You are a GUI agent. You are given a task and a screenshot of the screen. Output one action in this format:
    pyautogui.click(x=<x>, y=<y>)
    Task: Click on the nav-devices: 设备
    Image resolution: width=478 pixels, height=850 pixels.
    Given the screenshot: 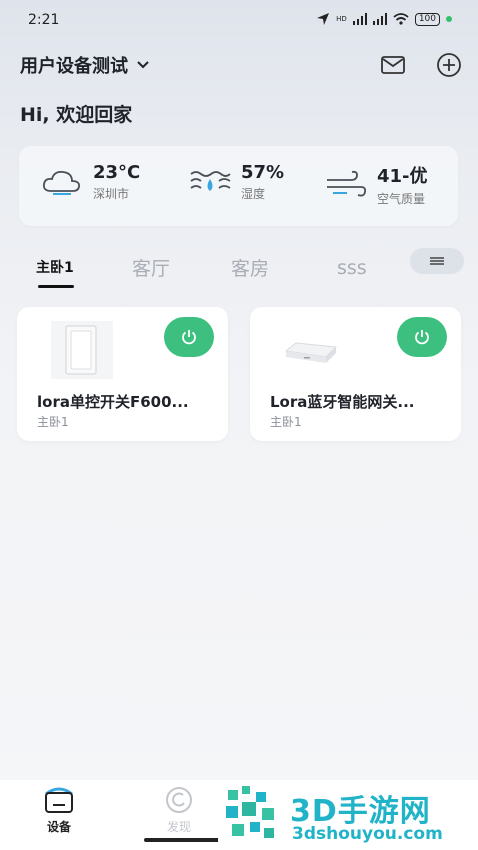 What is the action you would take?
    pyautogui.click(x=59, y=810)
    